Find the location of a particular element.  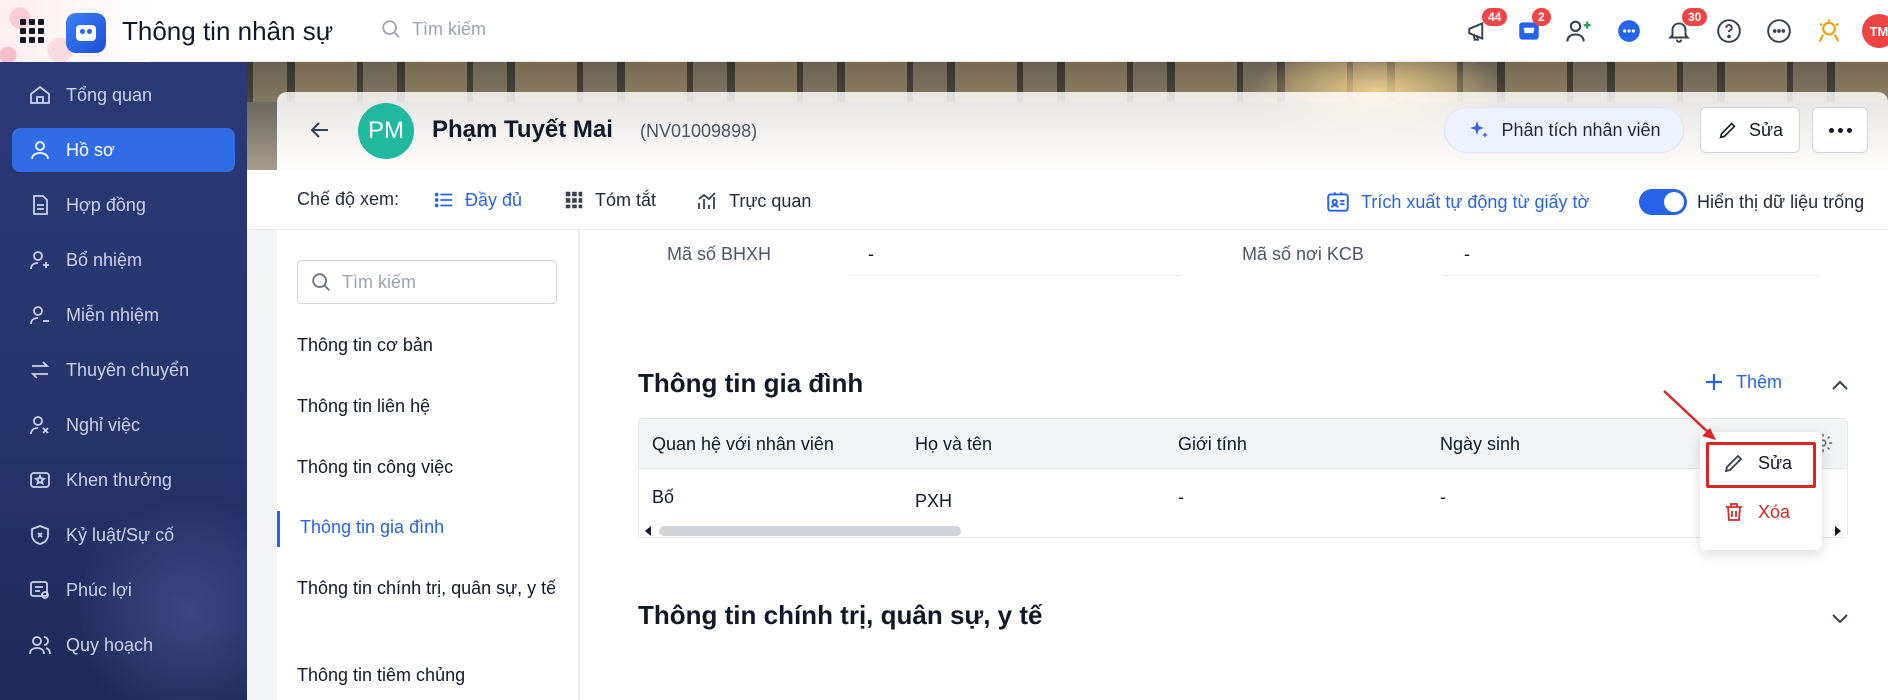

bhxh-value: - is located at coordinates (871, 254).